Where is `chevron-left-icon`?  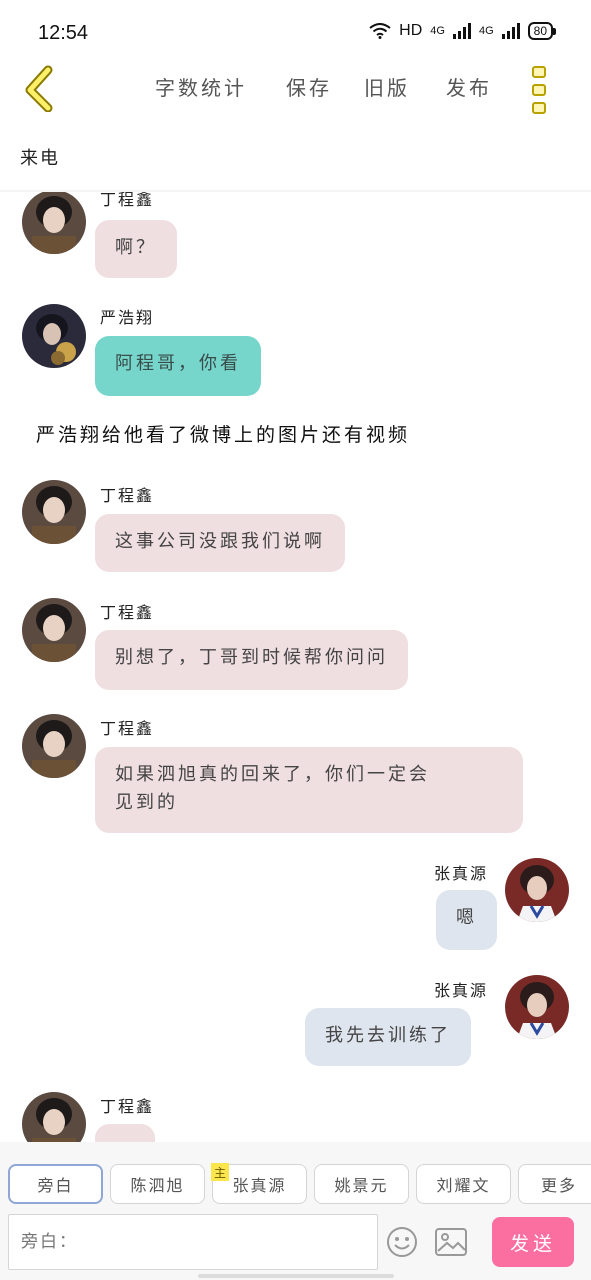
chevron-left-icon is located at coordinates (39, 89).